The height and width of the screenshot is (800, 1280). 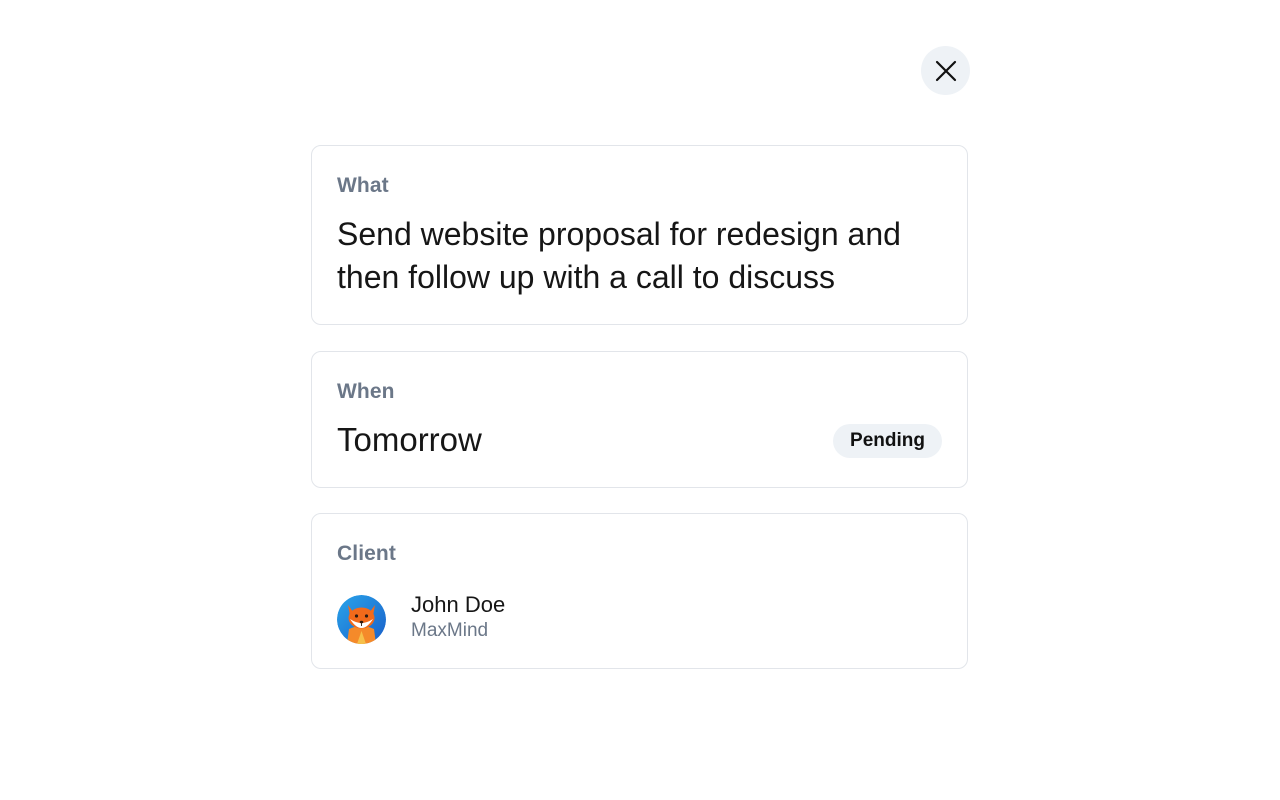 What do you see at coordinates (366, 391) in the screenshot?
I see `when-label: When` at bounding box center [366, 391].